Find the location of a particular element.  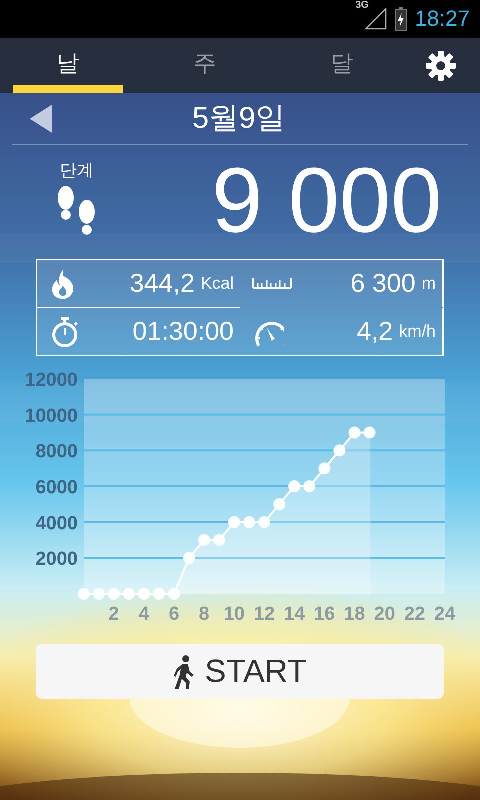

x-tick-label: 10 is located at coordinates (234, 614).